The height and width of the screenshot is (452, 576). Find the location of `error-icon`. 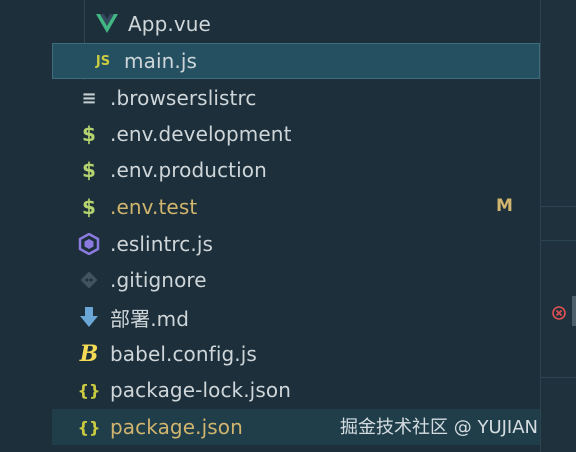

error-icon is located at coordinates (559, 313).